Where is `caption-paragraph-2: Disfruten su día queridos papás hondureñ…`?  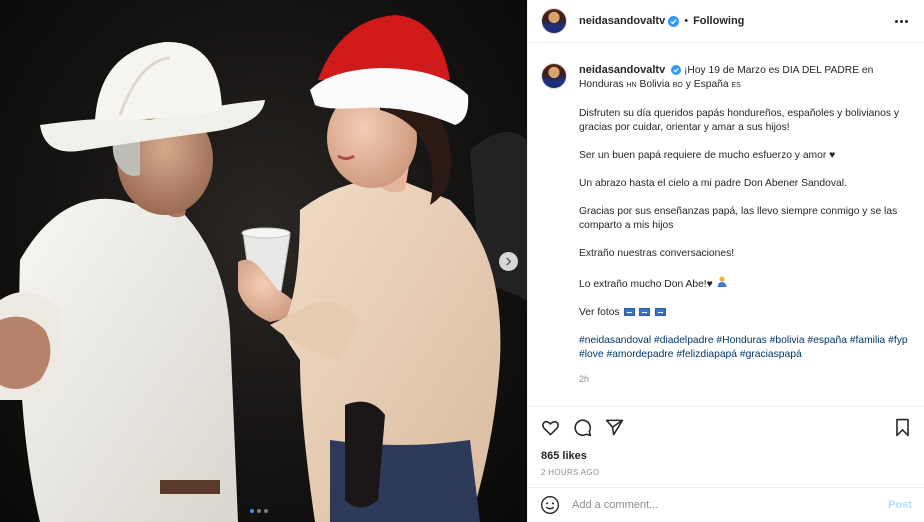
caption-paragraph-2: Disfruten su día queridos papás hondureñ… is located at coordinates (739, 120).